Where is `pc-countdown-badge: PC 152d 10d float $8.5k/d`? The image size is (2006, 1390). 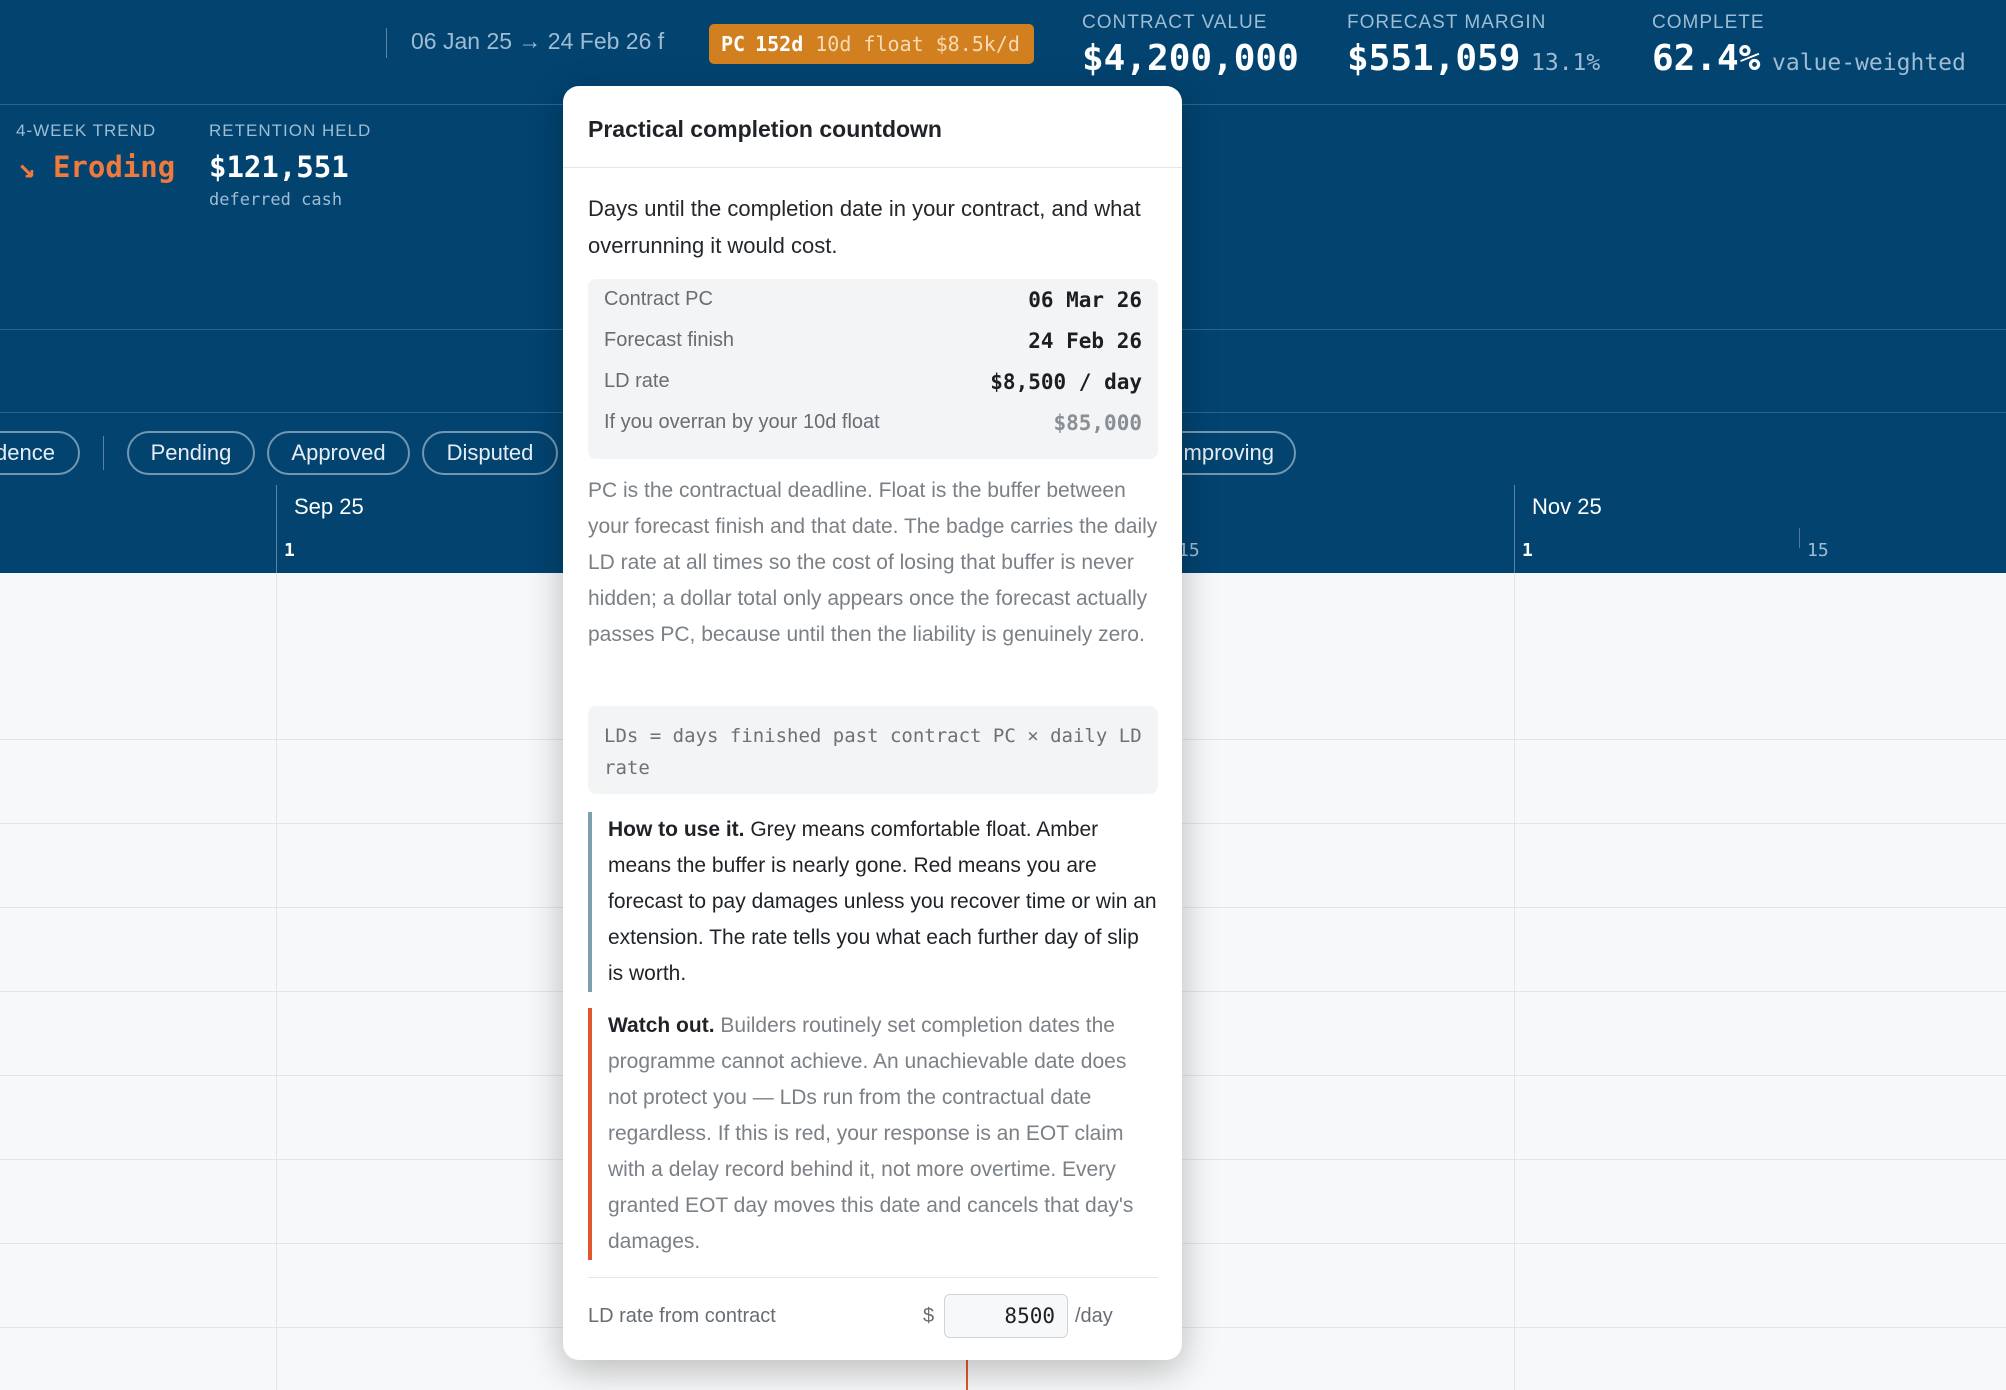 pc-countdown-badge: PC 152d 10d float $8.5k/d is located at coordinates (871, 44).